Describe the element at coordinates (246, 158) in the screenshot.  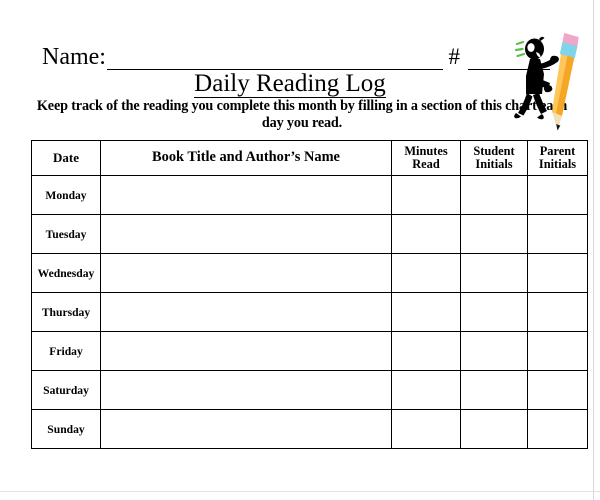
I see `column-header-book: Book Title and Author’s Name` at that location.